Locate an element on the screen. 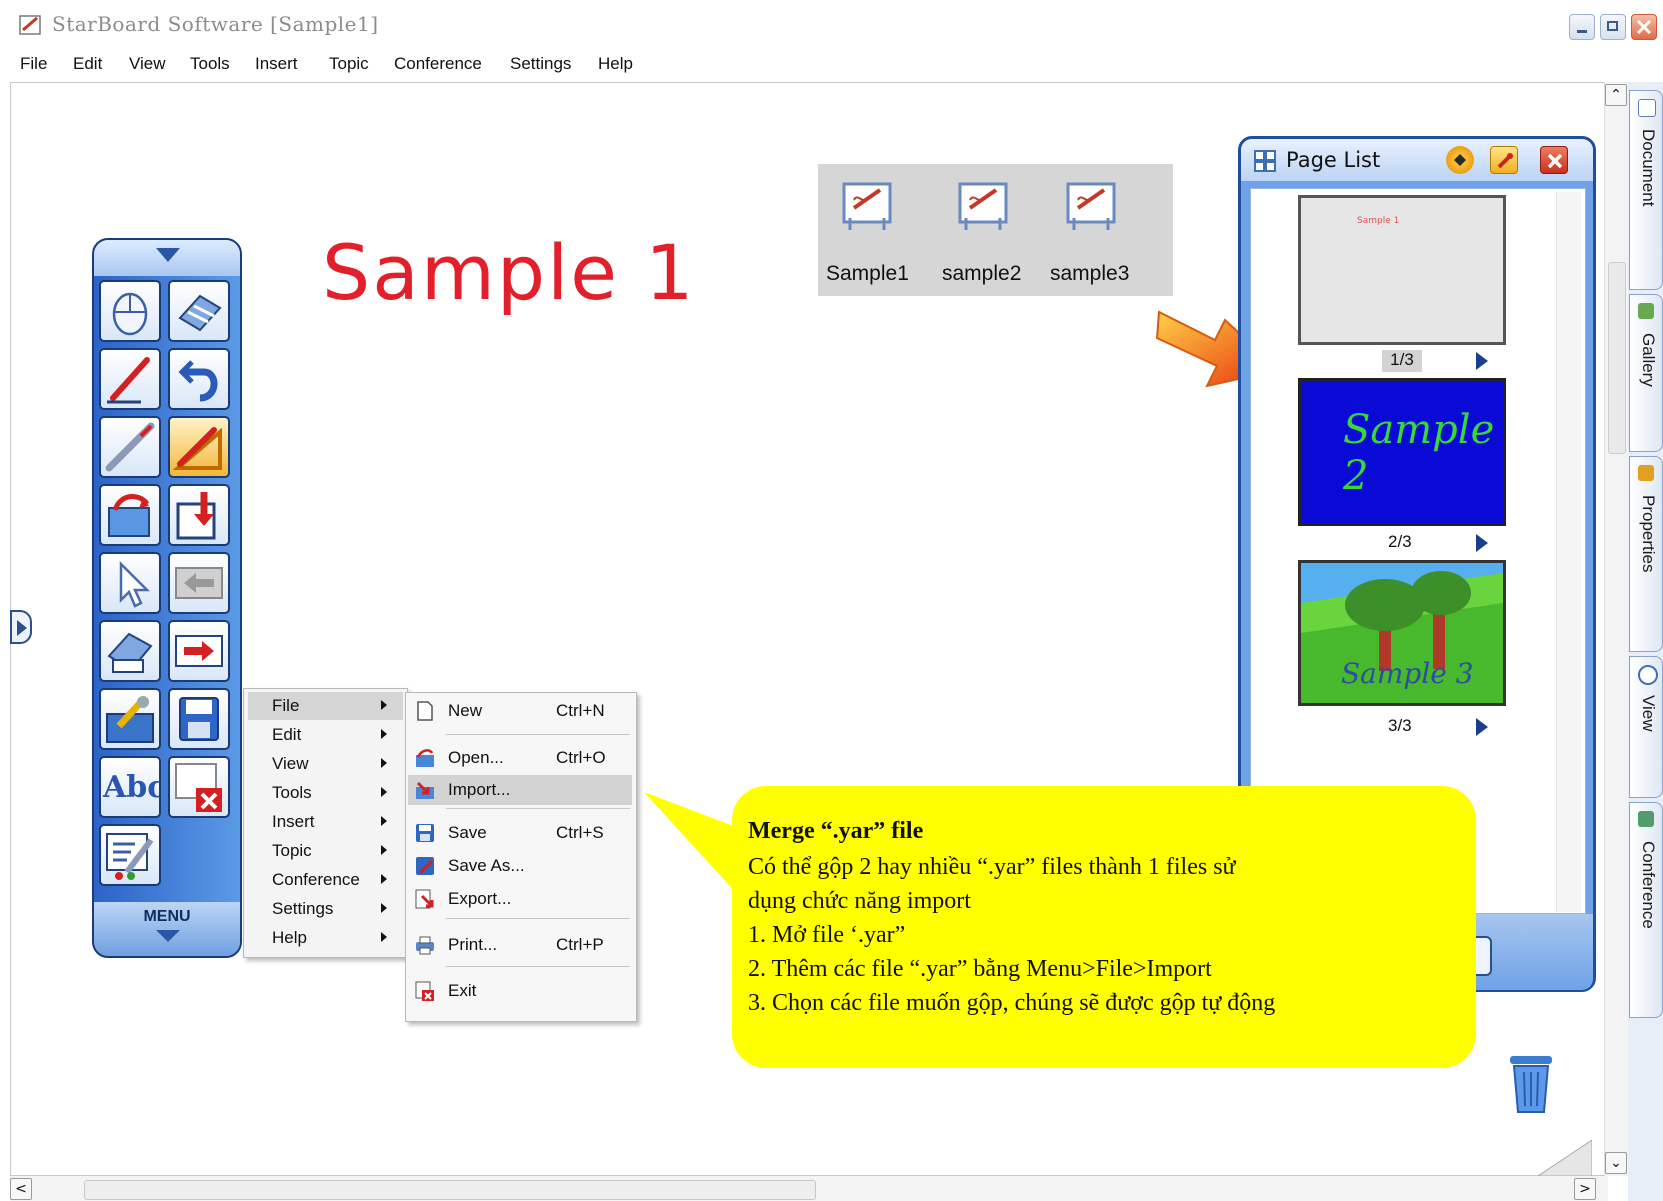 Image resolution: width=1663 pixels, height=1201 pixels. restore-icon is located at coordinates (1612, 26).